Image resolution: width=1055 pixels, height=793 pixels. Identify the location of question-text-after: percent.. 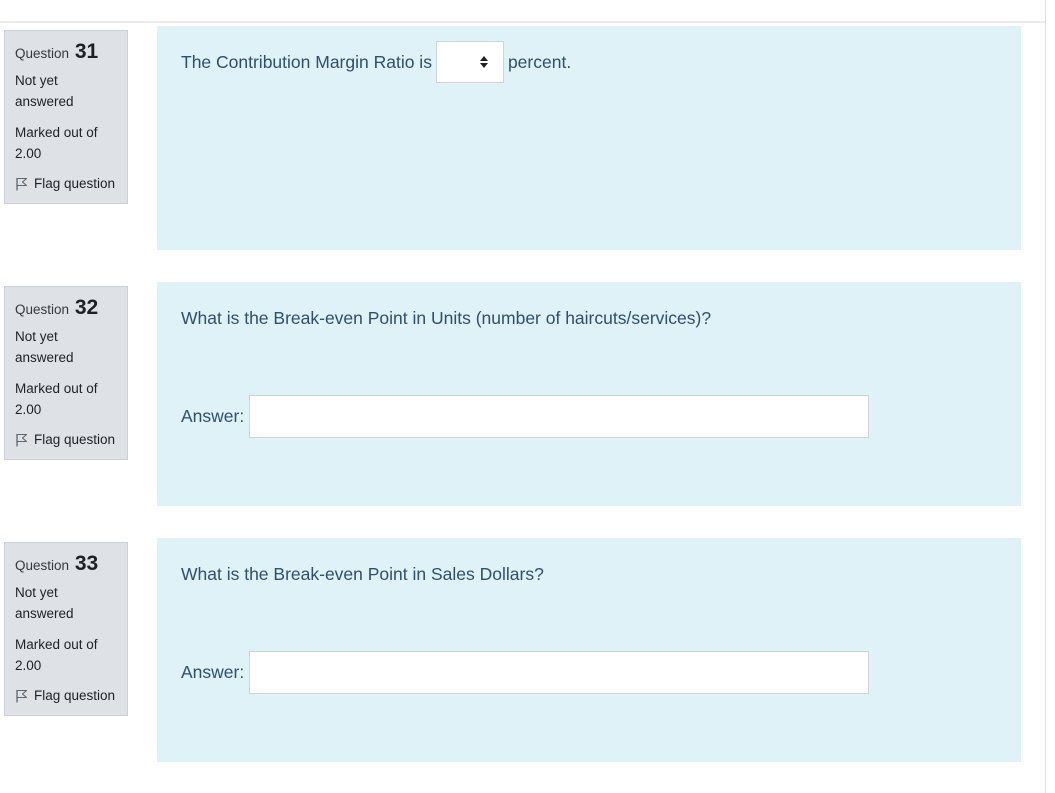
(539, 61).